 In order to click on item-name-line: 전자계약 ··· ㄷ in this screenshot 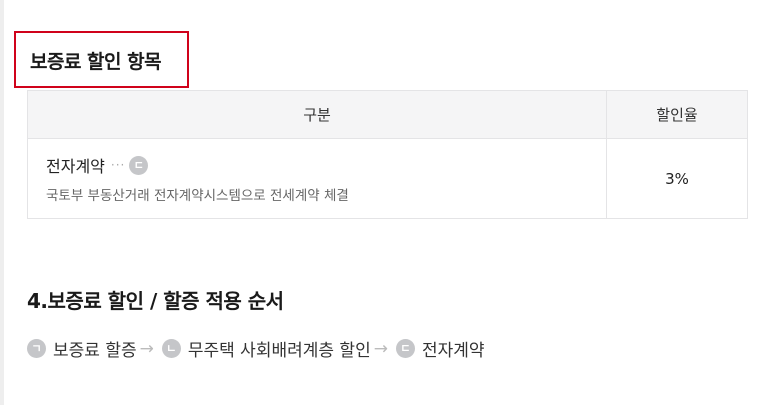, I will do `click(326, 165)`.